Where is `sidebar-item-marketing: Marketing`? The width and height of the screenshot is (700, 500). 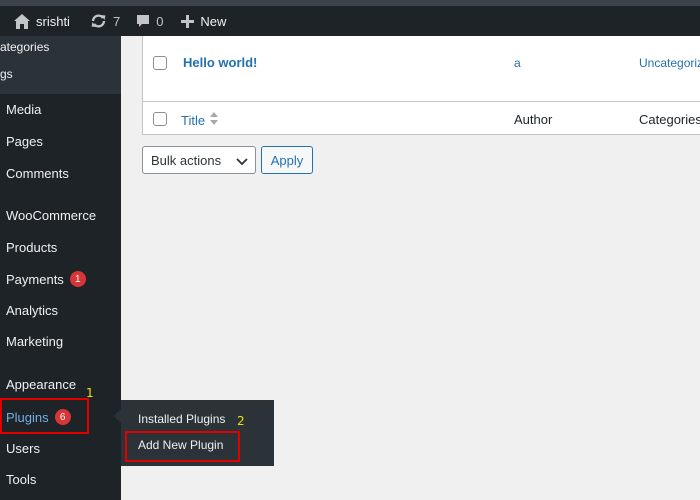 sidebar-item-marketing: Marketing is located at coordinates (34, 341).